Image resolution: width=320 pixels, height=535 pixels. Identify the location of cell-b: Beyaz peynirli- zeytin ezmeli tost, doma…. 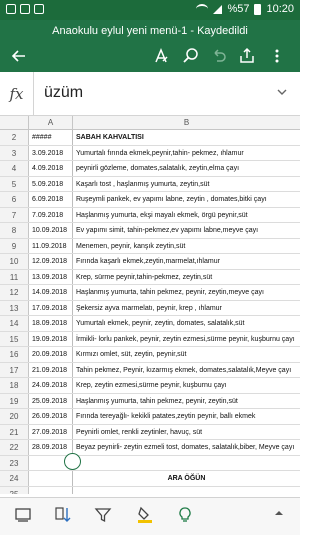
(186, 447).